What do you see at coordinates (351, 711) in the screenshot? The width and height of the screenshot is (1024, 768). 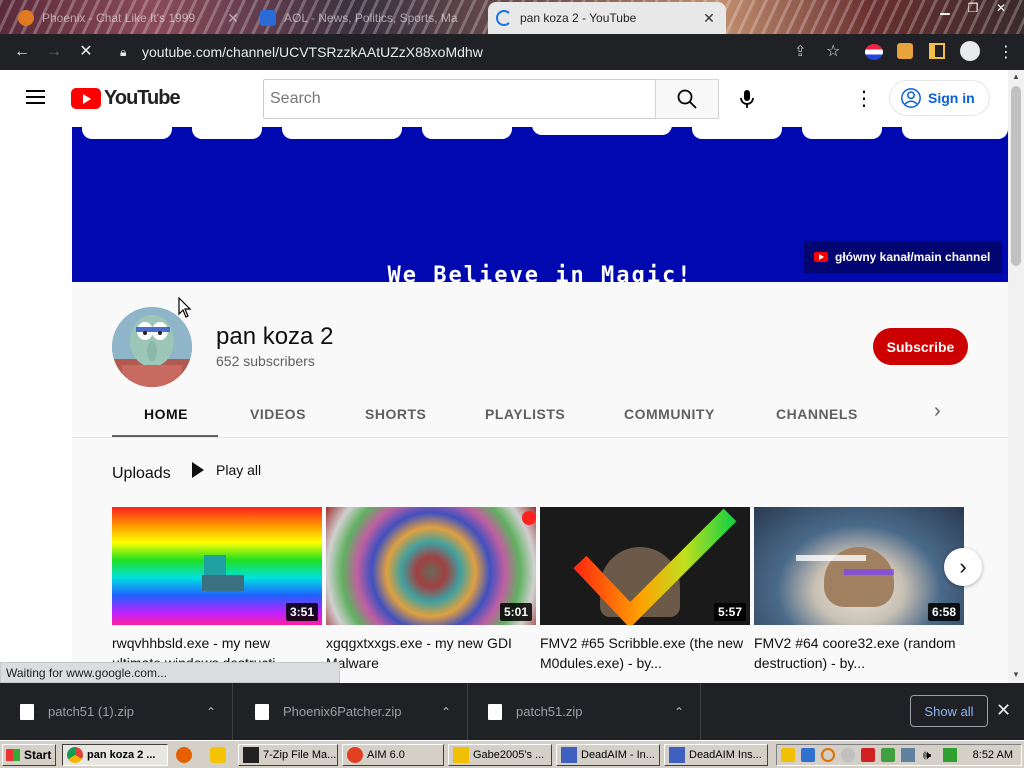 I see `download-item: Phoenix6Patcher.zip ⌃` at bounding box center [351, 711].